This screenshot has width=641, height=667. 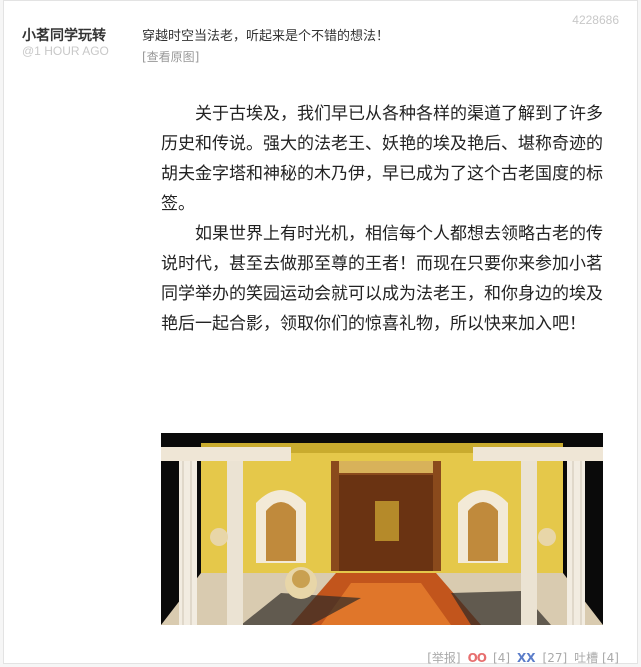 I want to click on oo-button: OO, so click(x=477, y=658).